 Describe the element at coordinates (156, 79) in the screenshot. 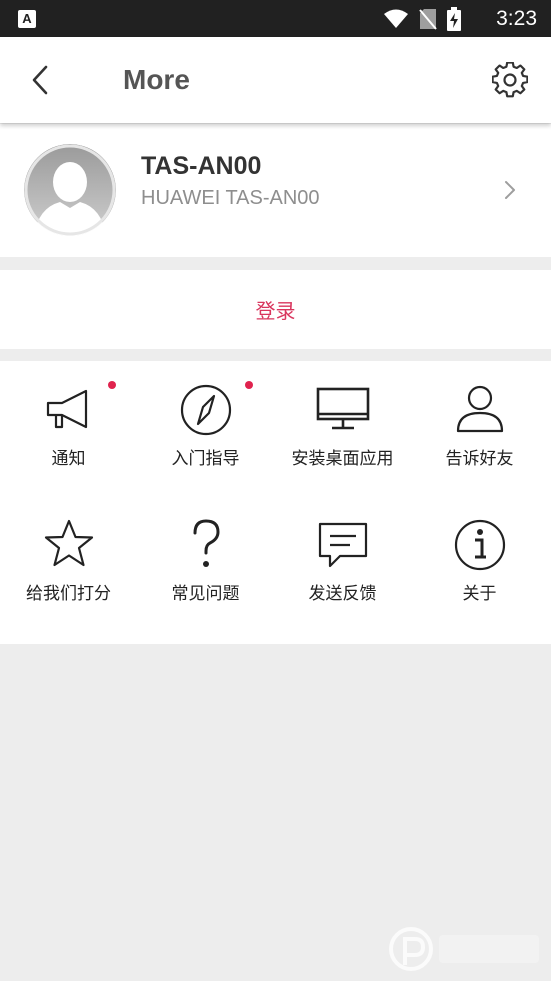

I see `page-title: More` at that location.